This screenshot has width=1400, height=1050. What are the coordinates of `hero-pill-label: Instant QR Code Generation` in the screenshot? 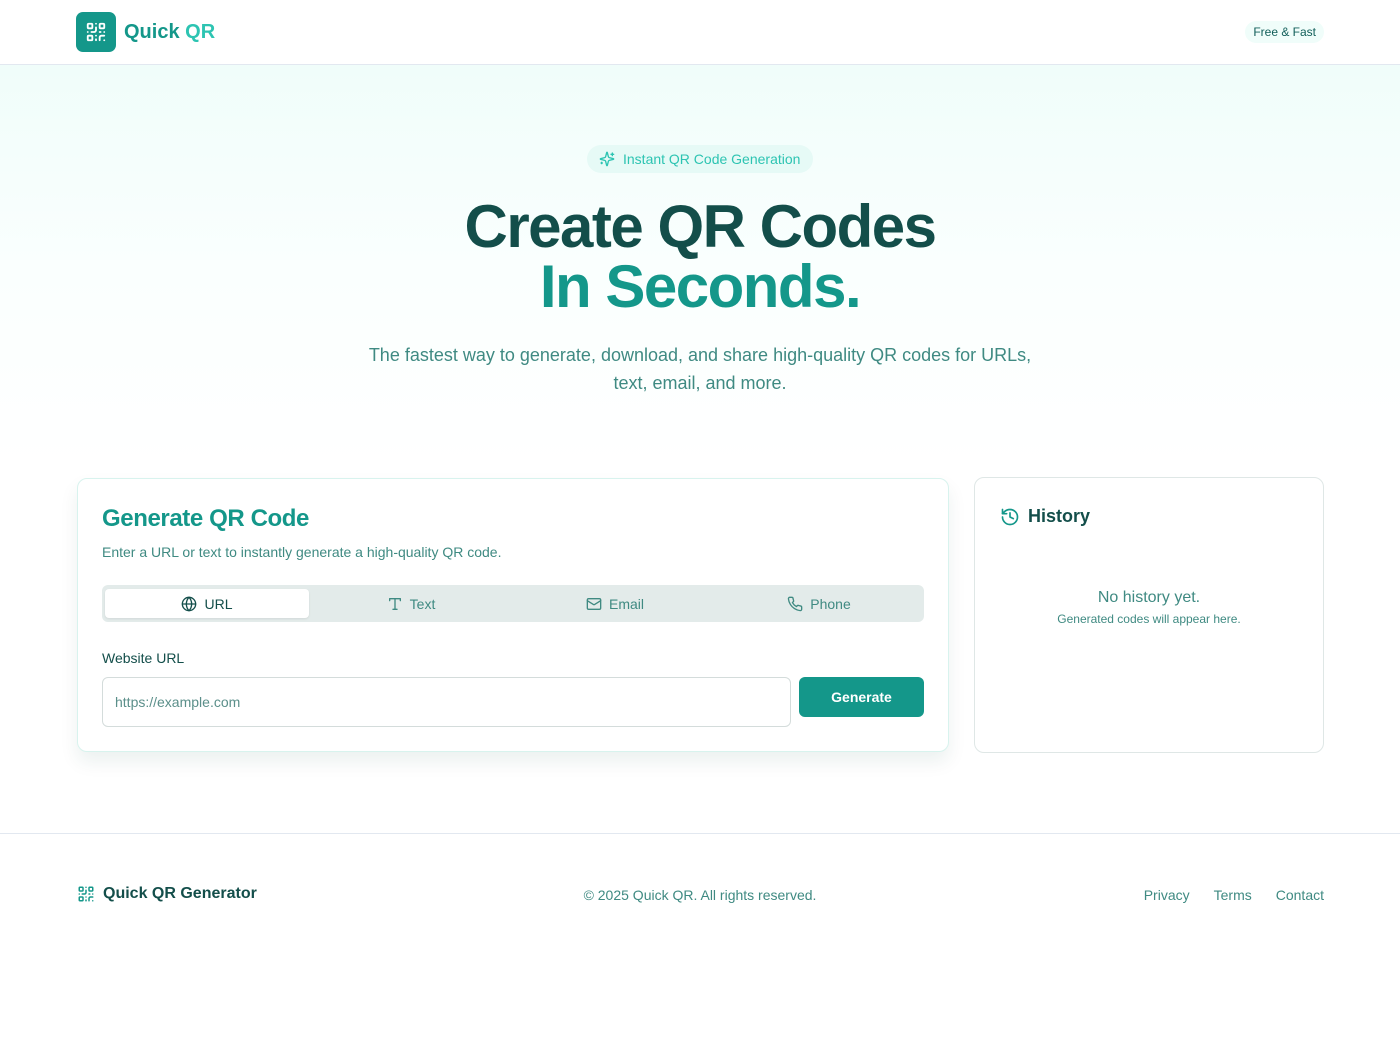 It's located at (712, 159).